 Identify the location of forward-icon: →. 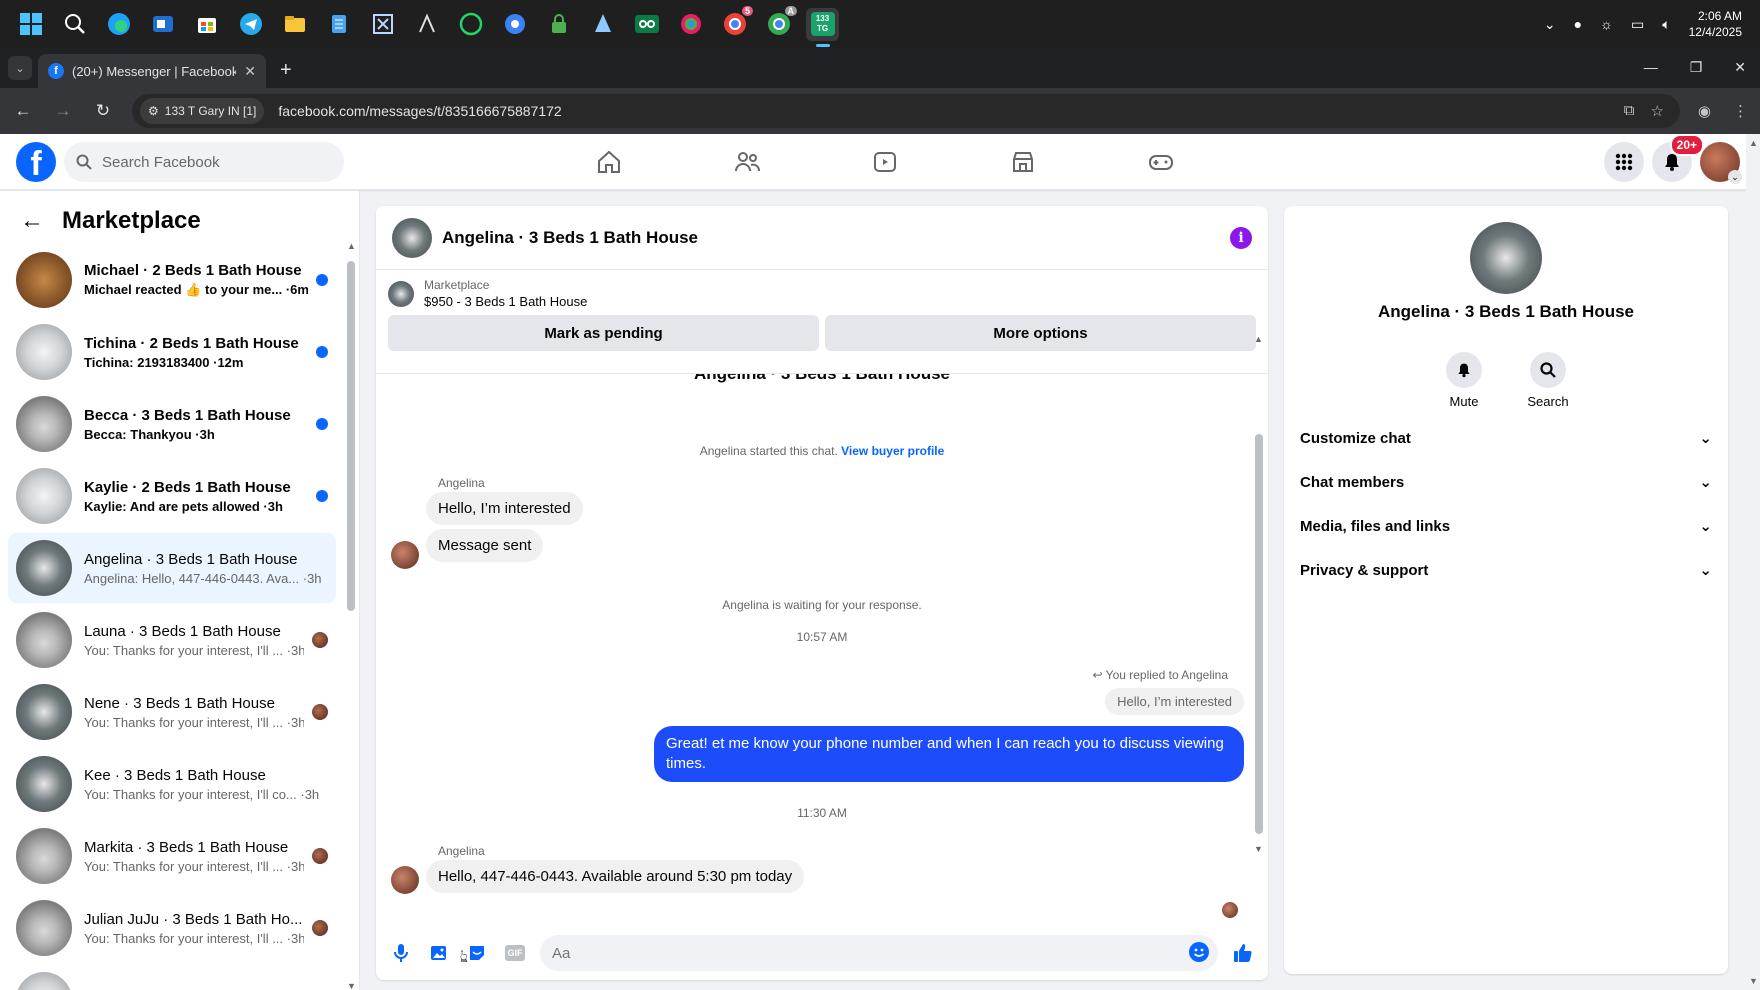
(63, 111).